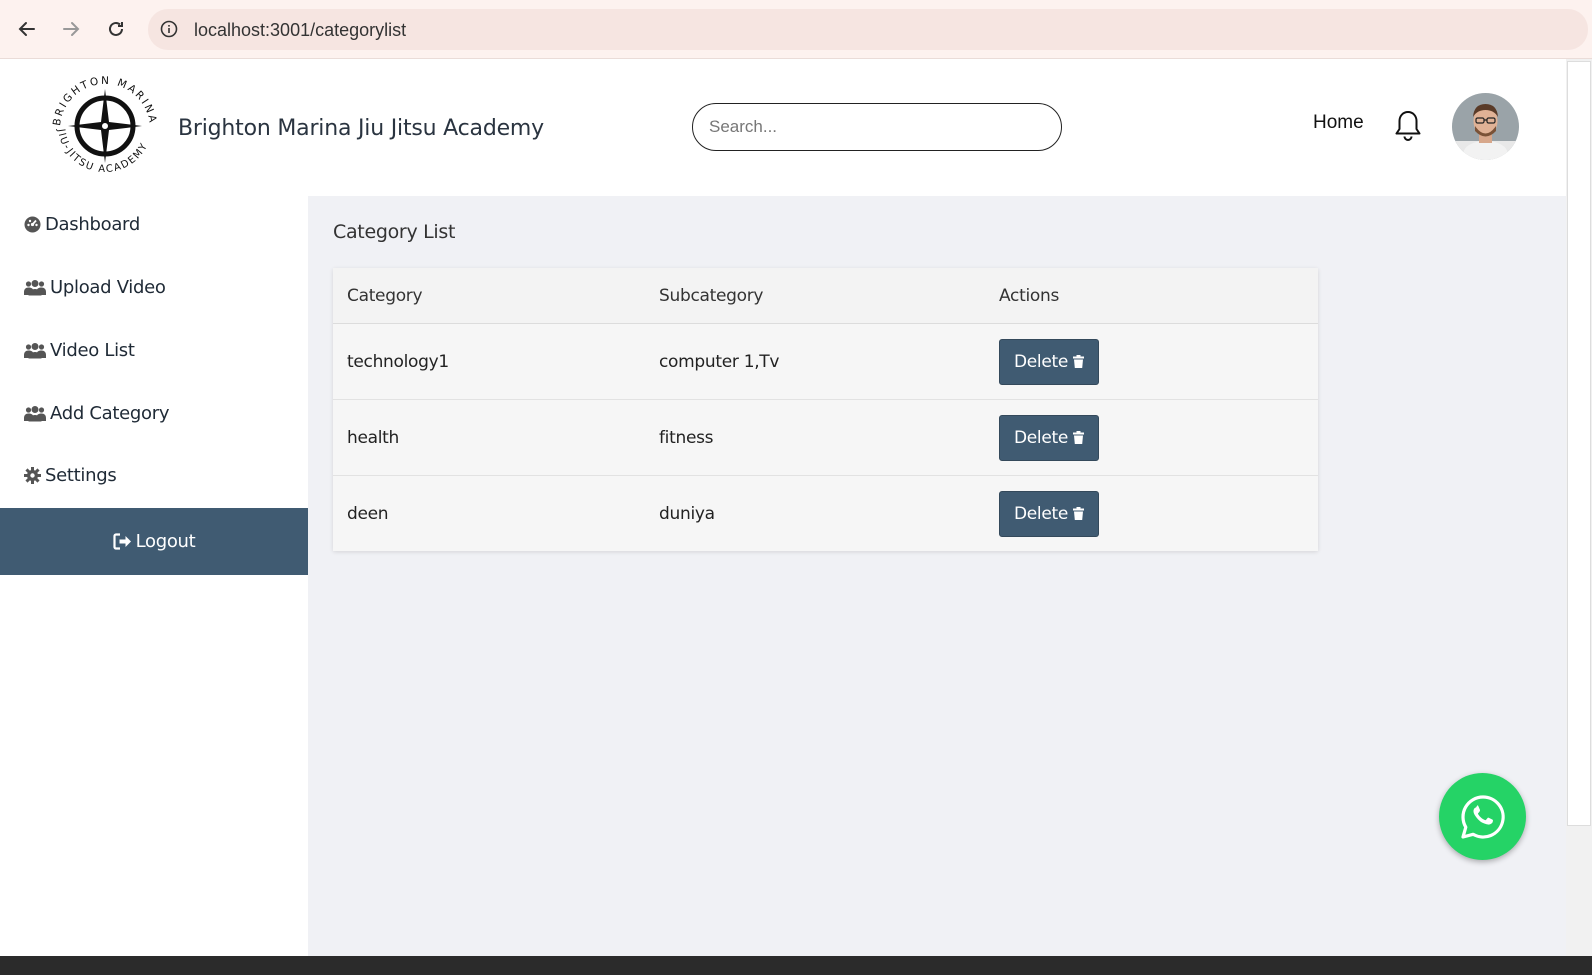 Image resolution: width=1592 pixels, height=975 pixels. Describe the element at coordinates (32, 224) in the screenshot. I see `dashboard-icon` at that location.